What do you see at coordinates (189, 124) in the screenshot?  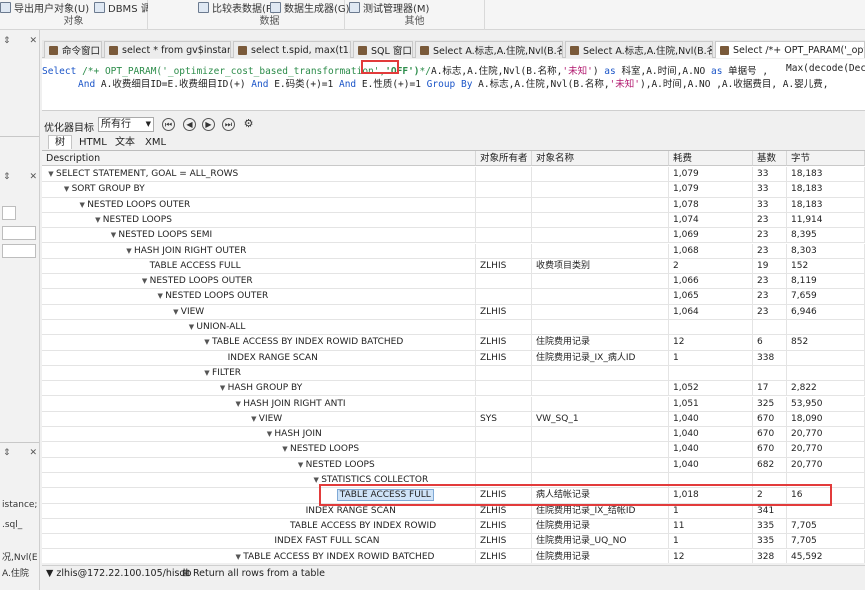 I see `prev-step-icon: ◀` at bounding box center [189, 124].